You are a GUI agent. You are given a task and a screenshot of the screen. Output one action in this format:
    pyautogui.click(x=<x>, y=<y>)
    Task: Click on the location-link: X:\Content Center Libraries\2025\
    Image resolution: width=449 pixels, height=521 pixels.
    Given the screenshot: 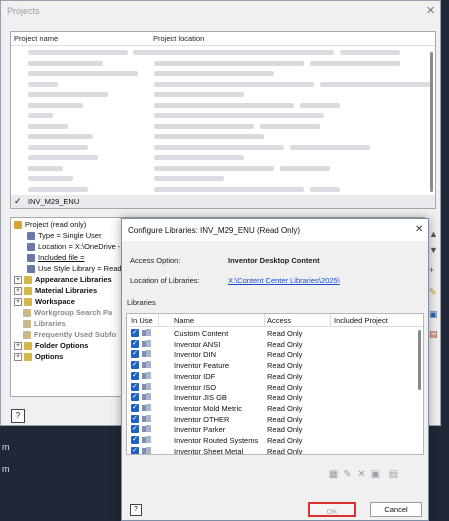 What is the action you would take?
    pyautogui.click(x=284, y=280)
    